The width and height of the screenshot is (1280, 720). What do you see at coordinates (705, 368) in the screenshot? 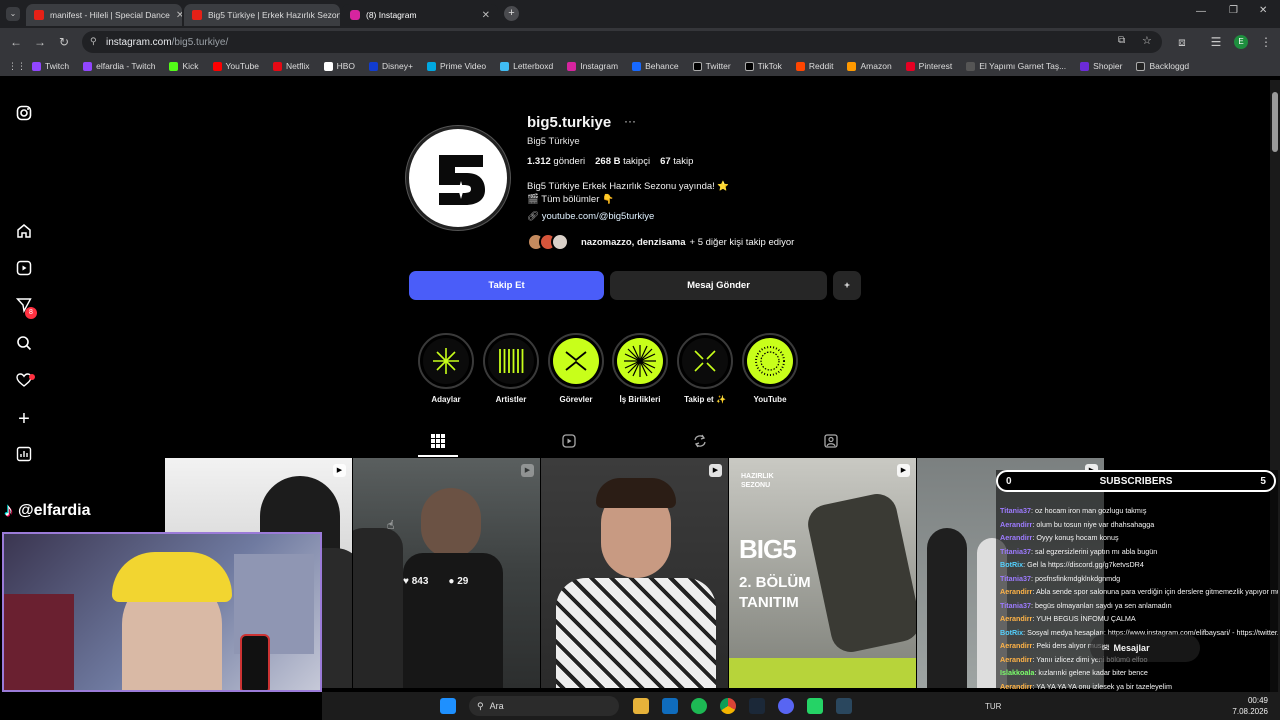
I see `highlight-takip-et: Takip et ✨` at bounding box center [705, 368].